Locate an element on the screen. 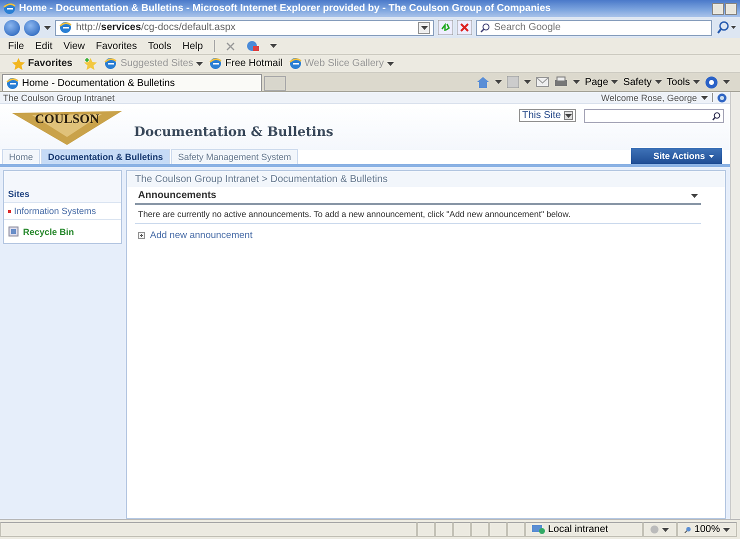 The height and width of the screenshot is (539, 740). search-scope-dropdown: This Site is located at coordinates (547, 115).